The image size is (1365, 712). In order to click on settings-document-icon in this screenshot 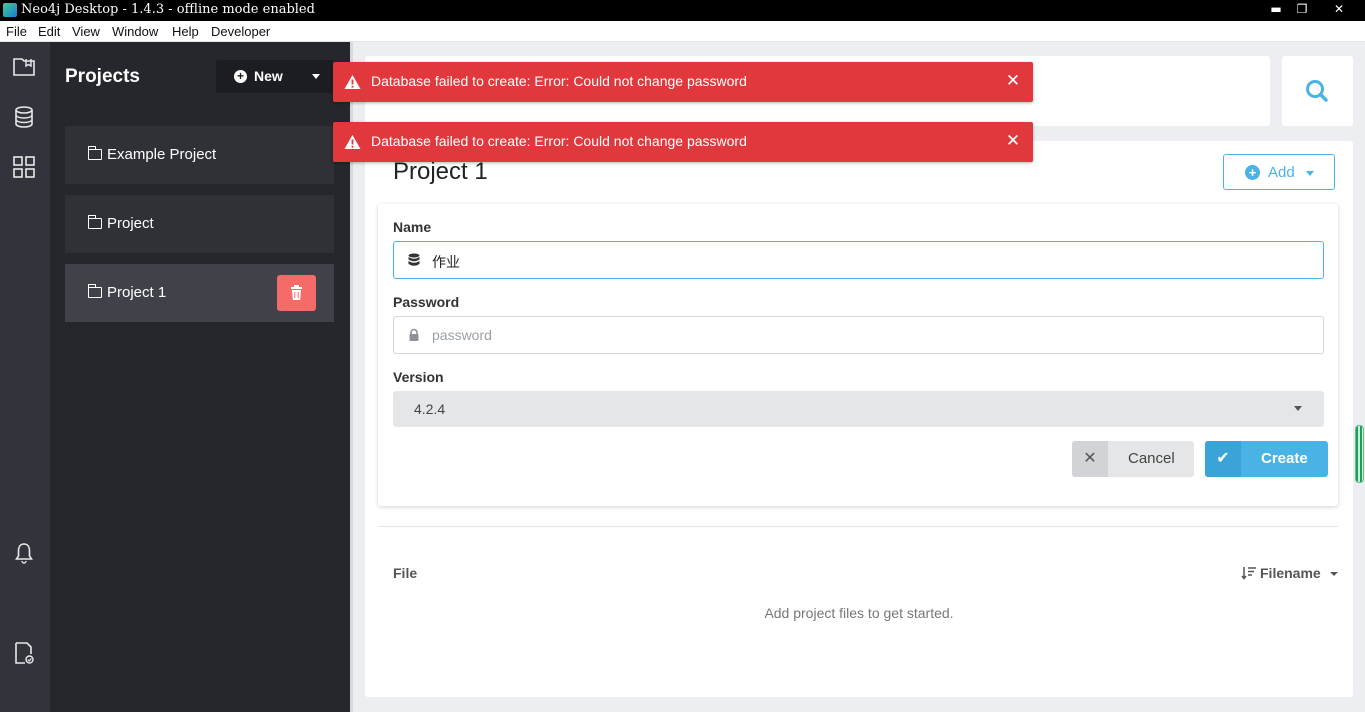, I will do `click(24, 653)`.